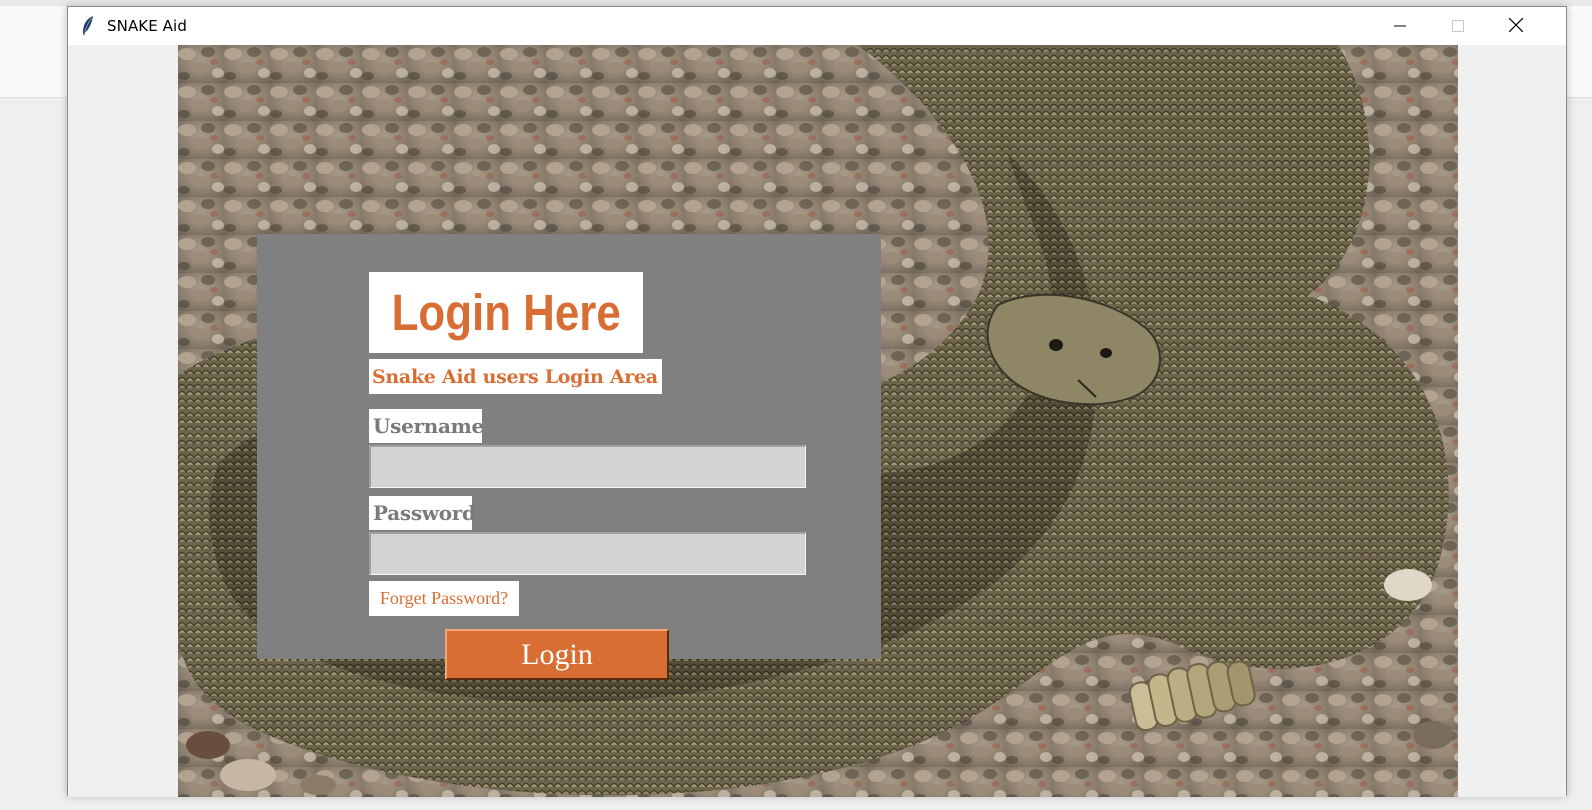  I want to click on close-icon, so click(1516, 26).